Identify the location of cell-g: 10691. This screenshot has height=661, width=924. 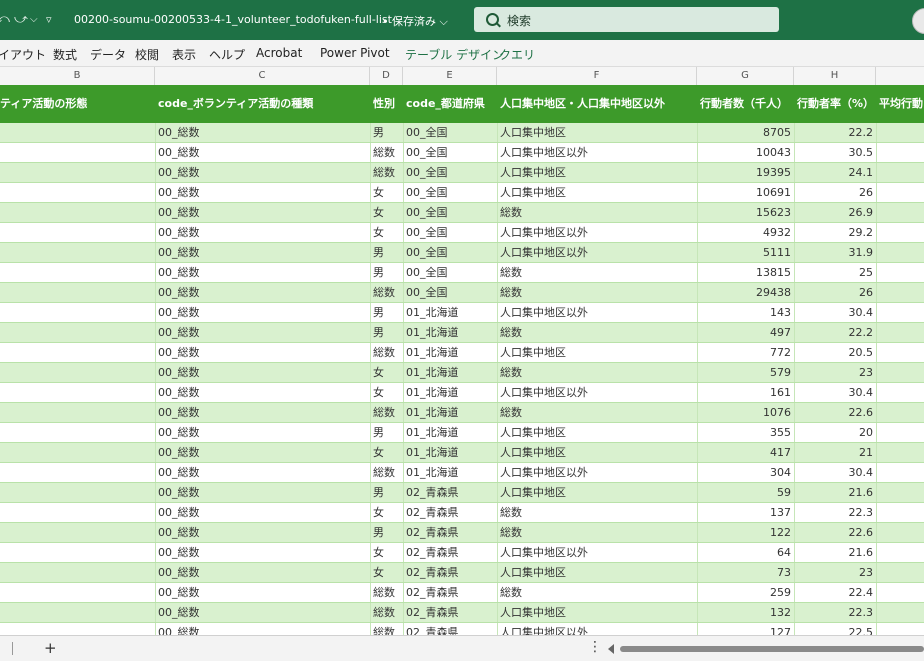
(745, 193).